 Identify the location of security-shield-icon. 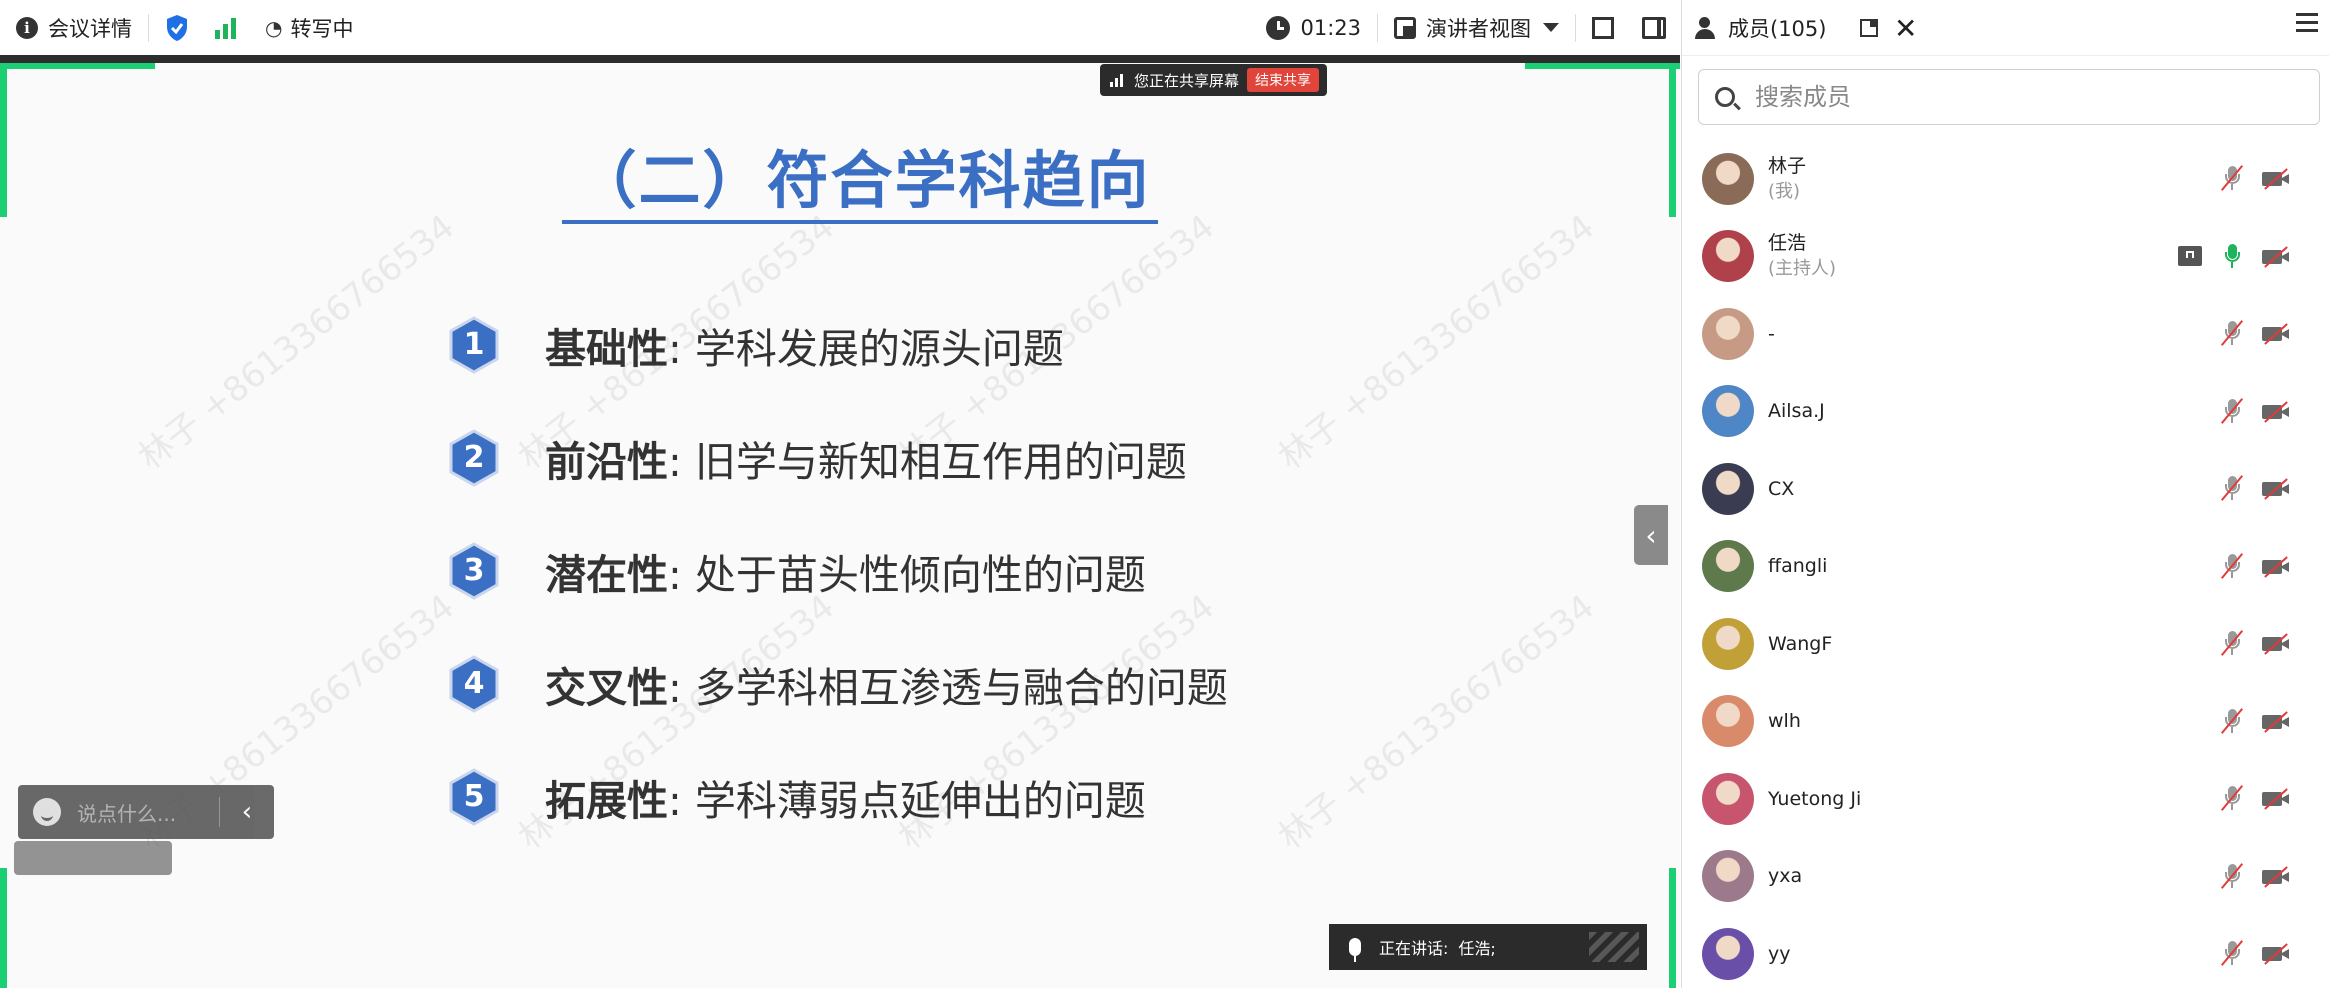
(177, 28).